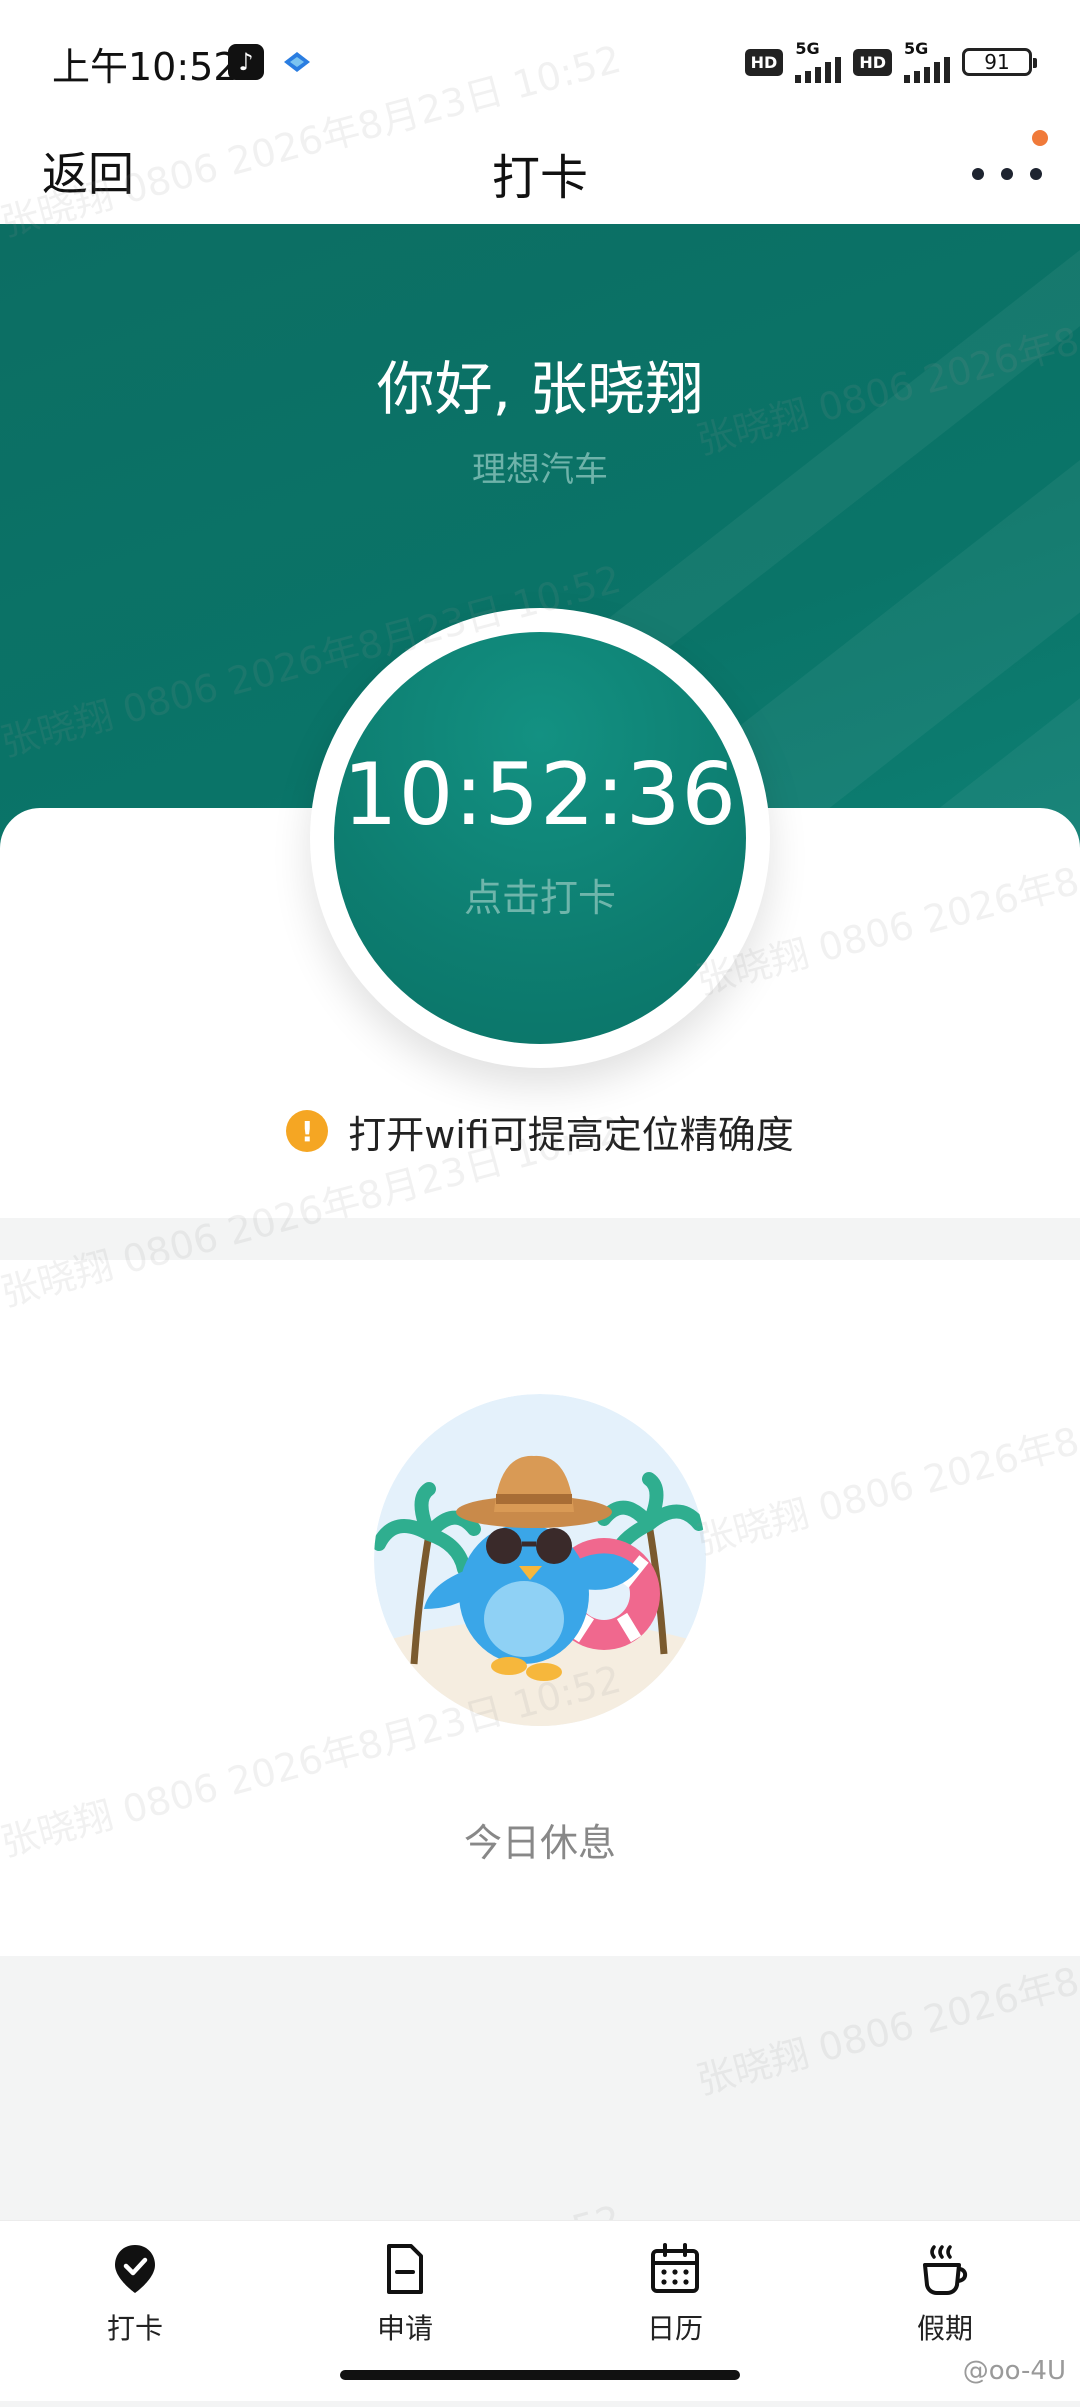 The image size is (1080, 2407). What do you see at coordinates (674, 2328) in the screenshot?
I see `tab-label: 日历` at bounding box center [674, 2328].